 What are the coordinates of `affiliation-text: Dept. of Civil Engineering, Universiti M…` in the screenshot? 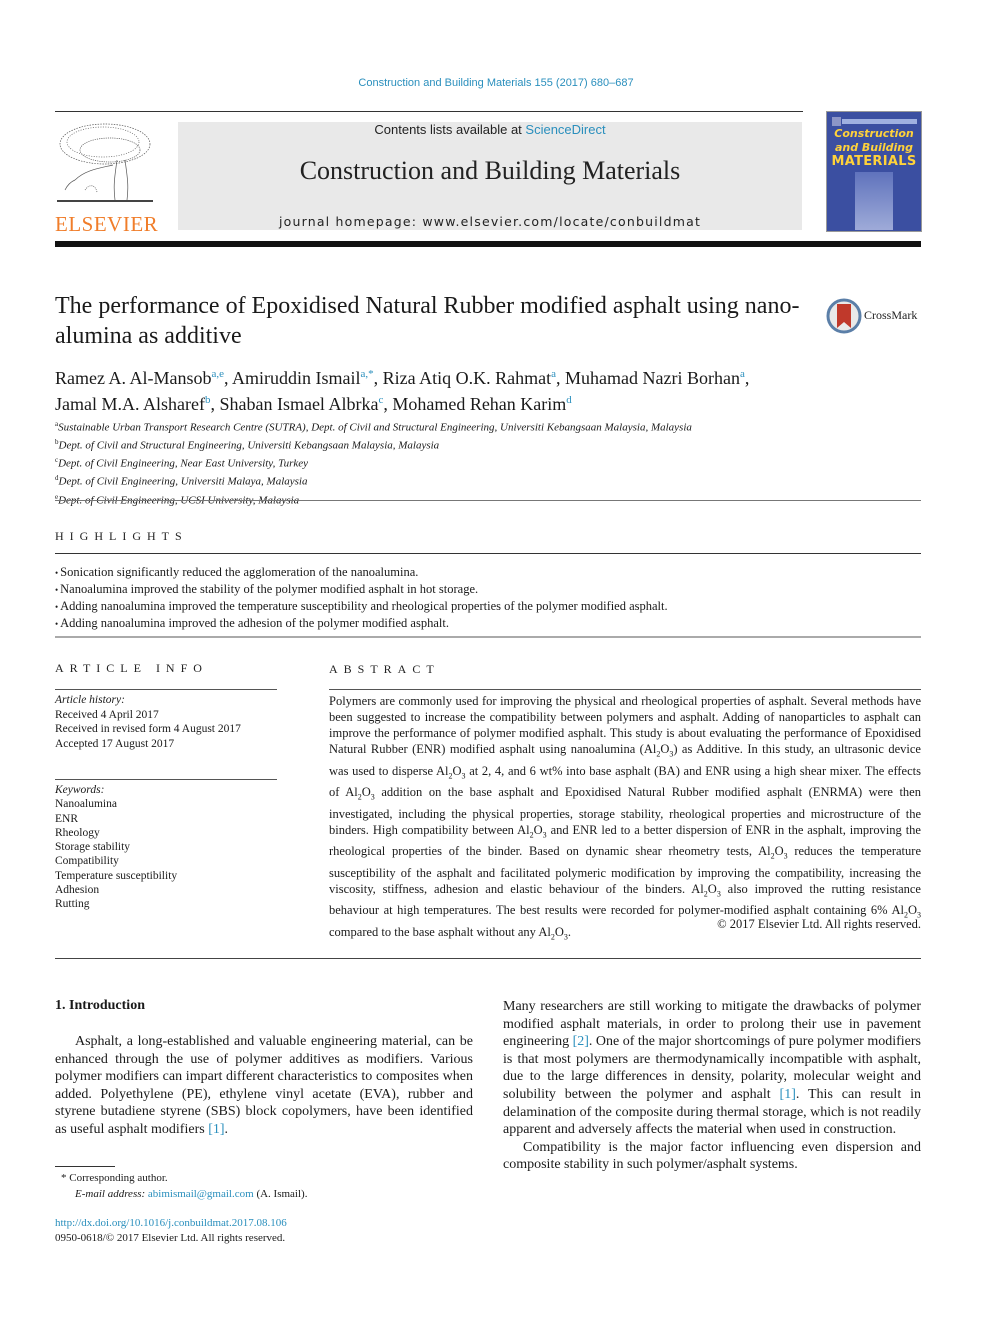 It's located at (183, 482).